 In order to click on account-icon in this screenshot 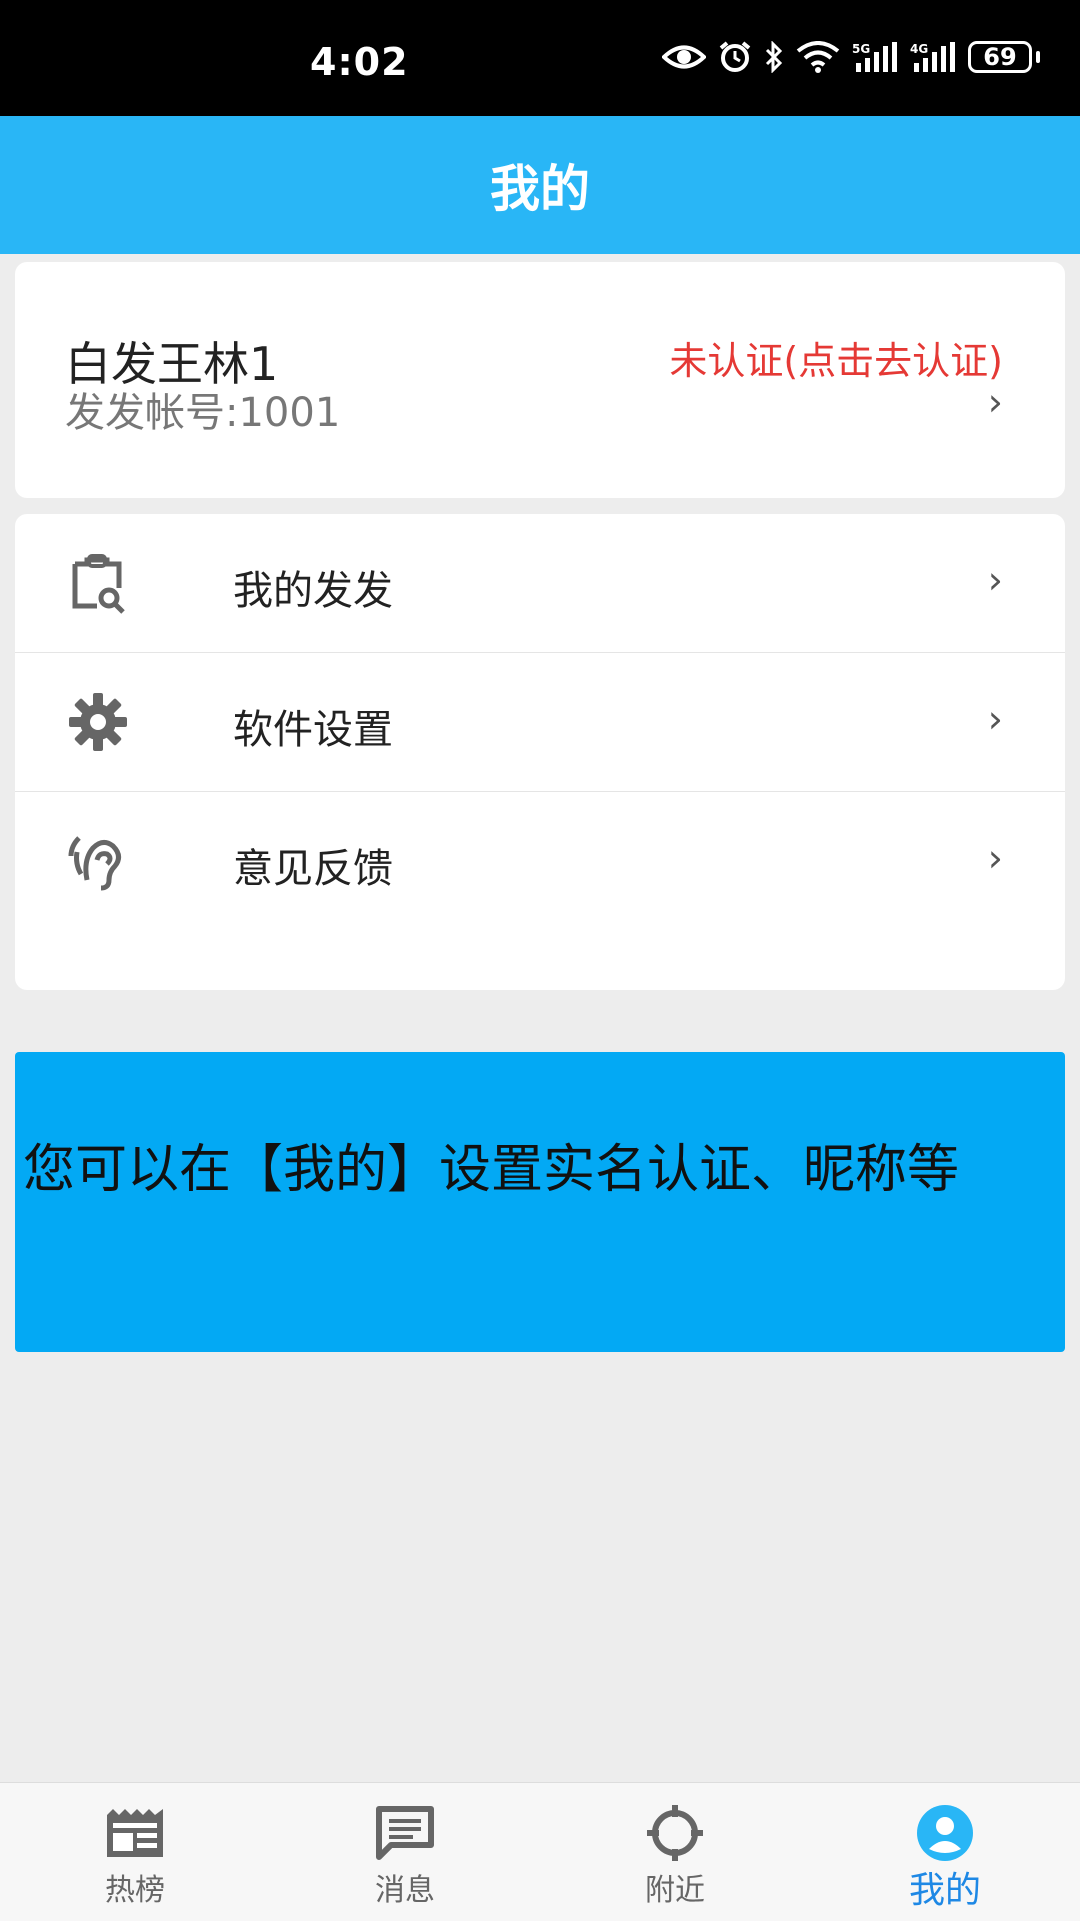, I will do `click(945, 1833)`.